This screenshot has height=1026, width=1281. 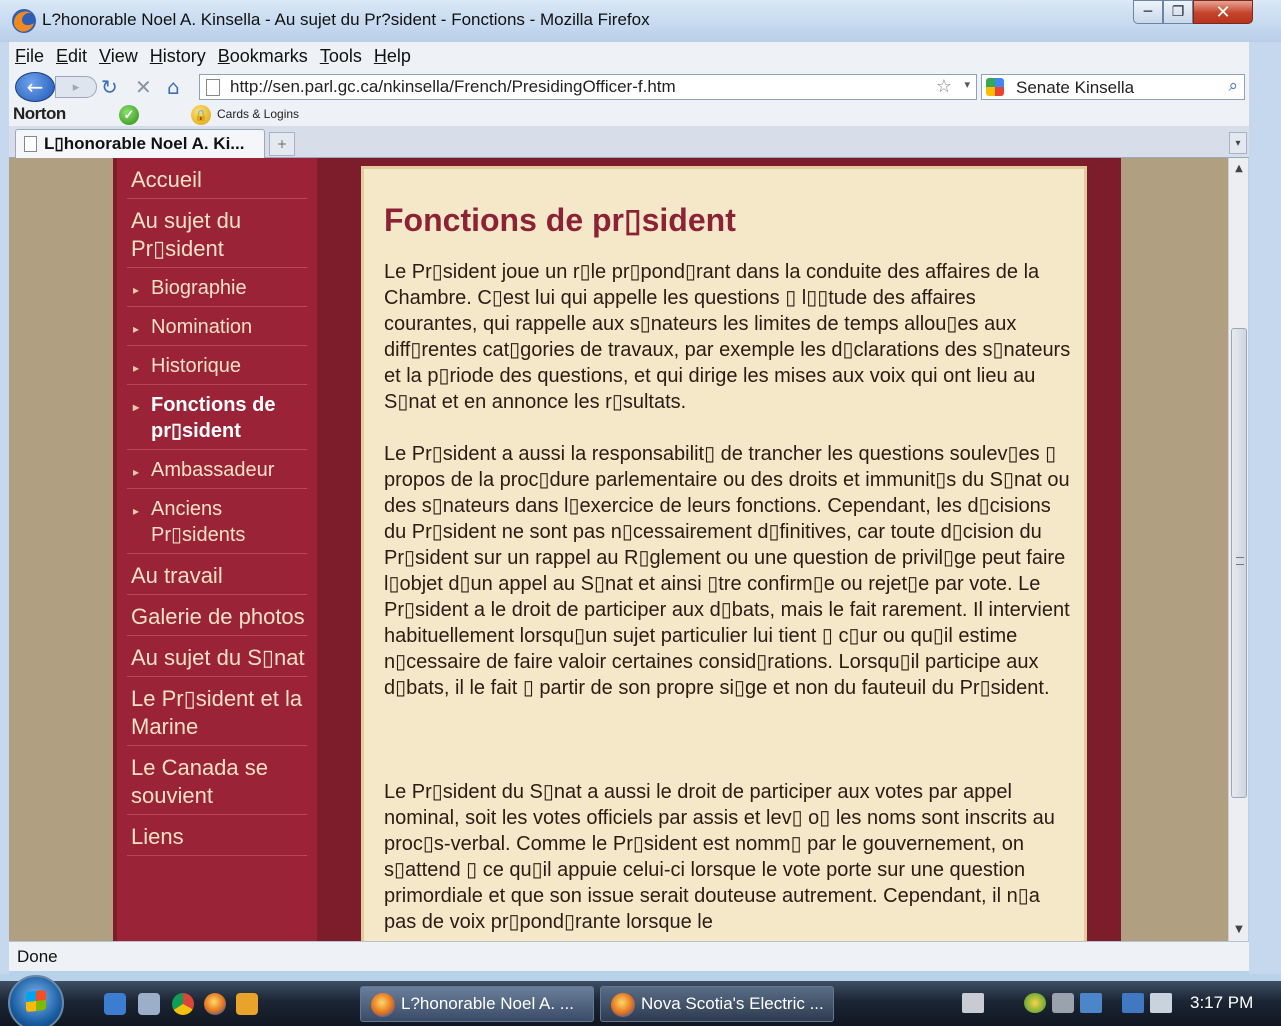 I want to click on display-icon, so click(x=1091, y=1003).